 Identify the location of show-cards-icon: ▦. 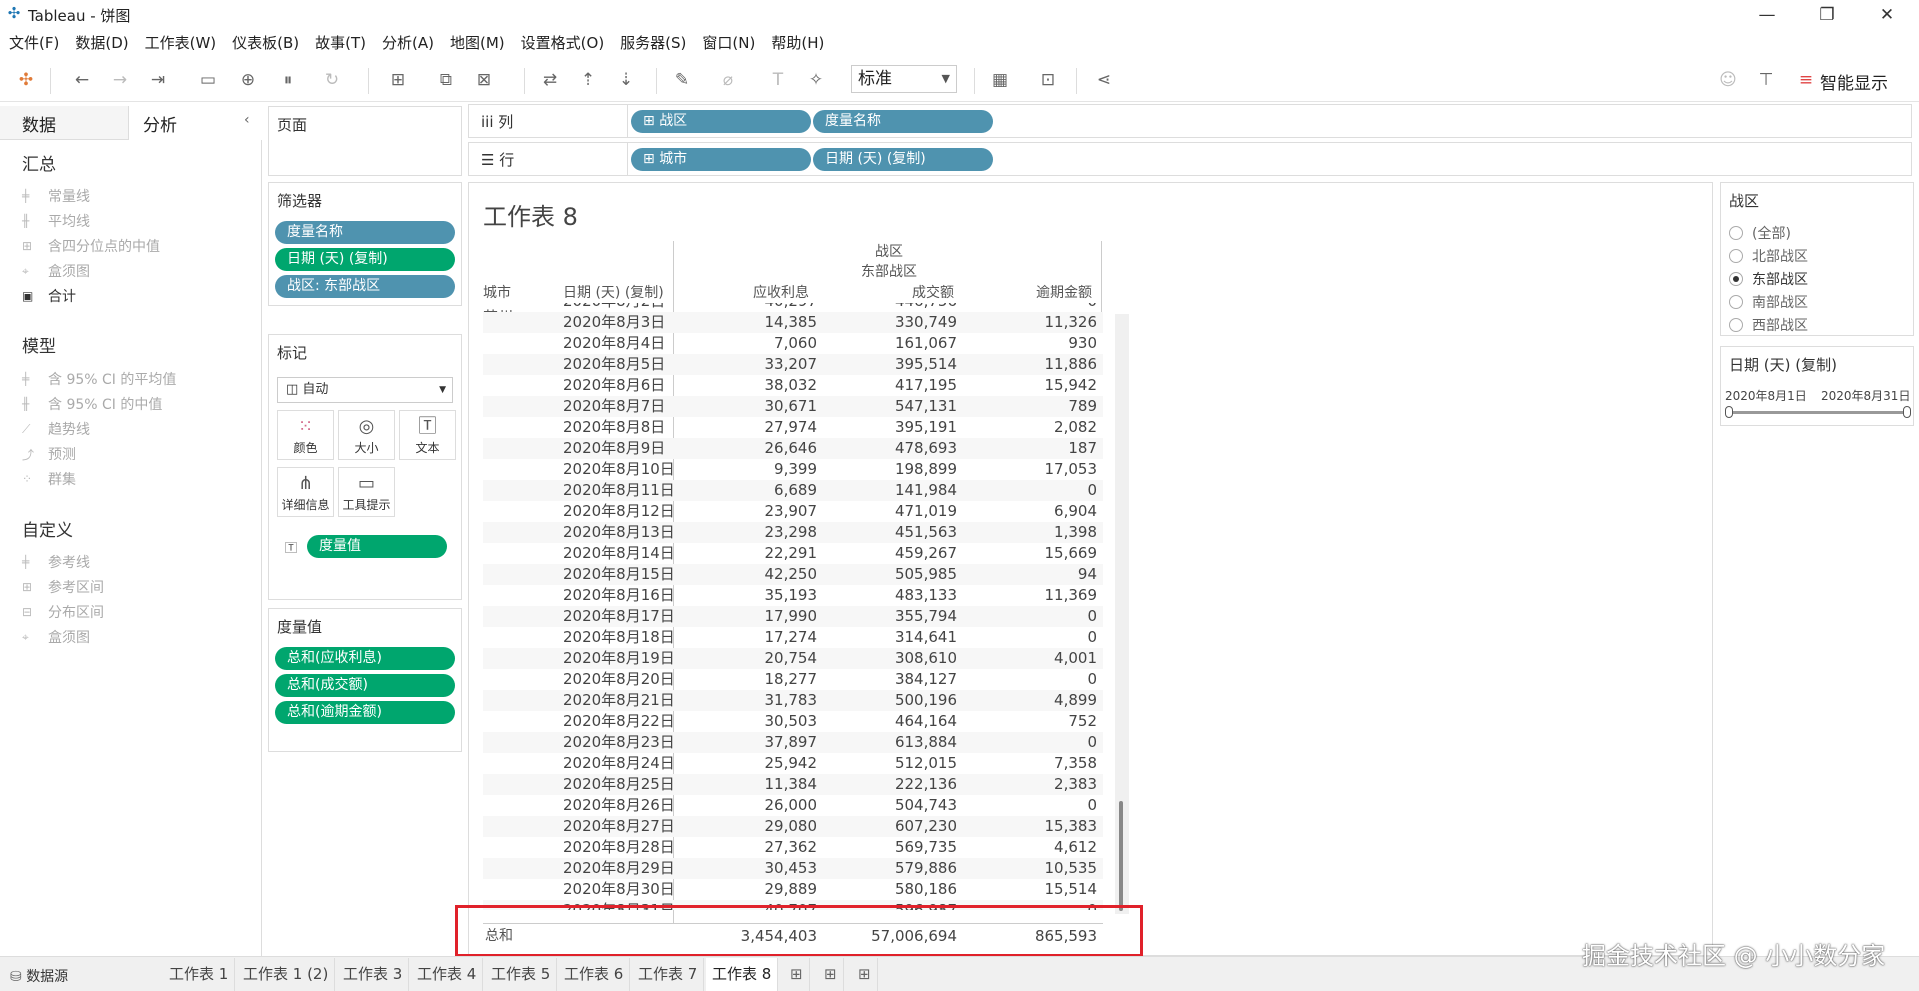
(1000, 80).